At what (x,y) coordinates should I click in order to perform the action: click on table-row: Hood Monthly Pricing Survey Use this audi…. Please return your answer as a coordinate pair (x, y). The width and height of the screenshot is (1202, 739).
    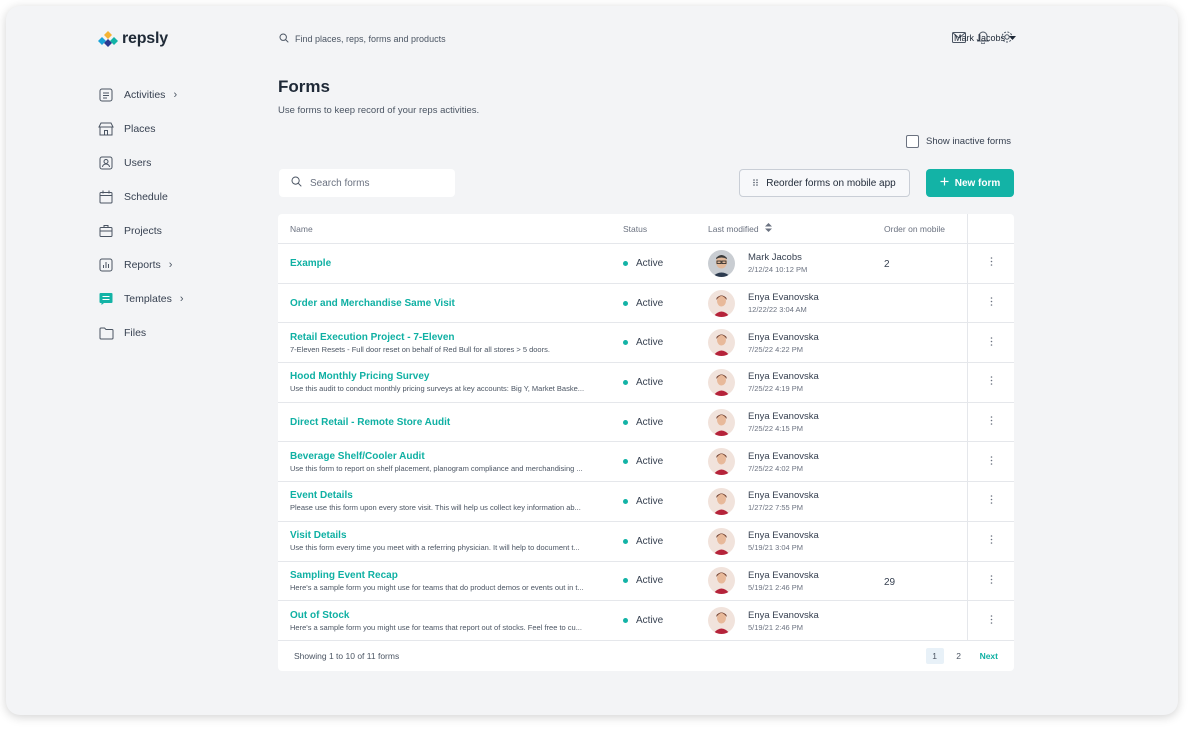
    Looking at the image, I should click on (646, 383).